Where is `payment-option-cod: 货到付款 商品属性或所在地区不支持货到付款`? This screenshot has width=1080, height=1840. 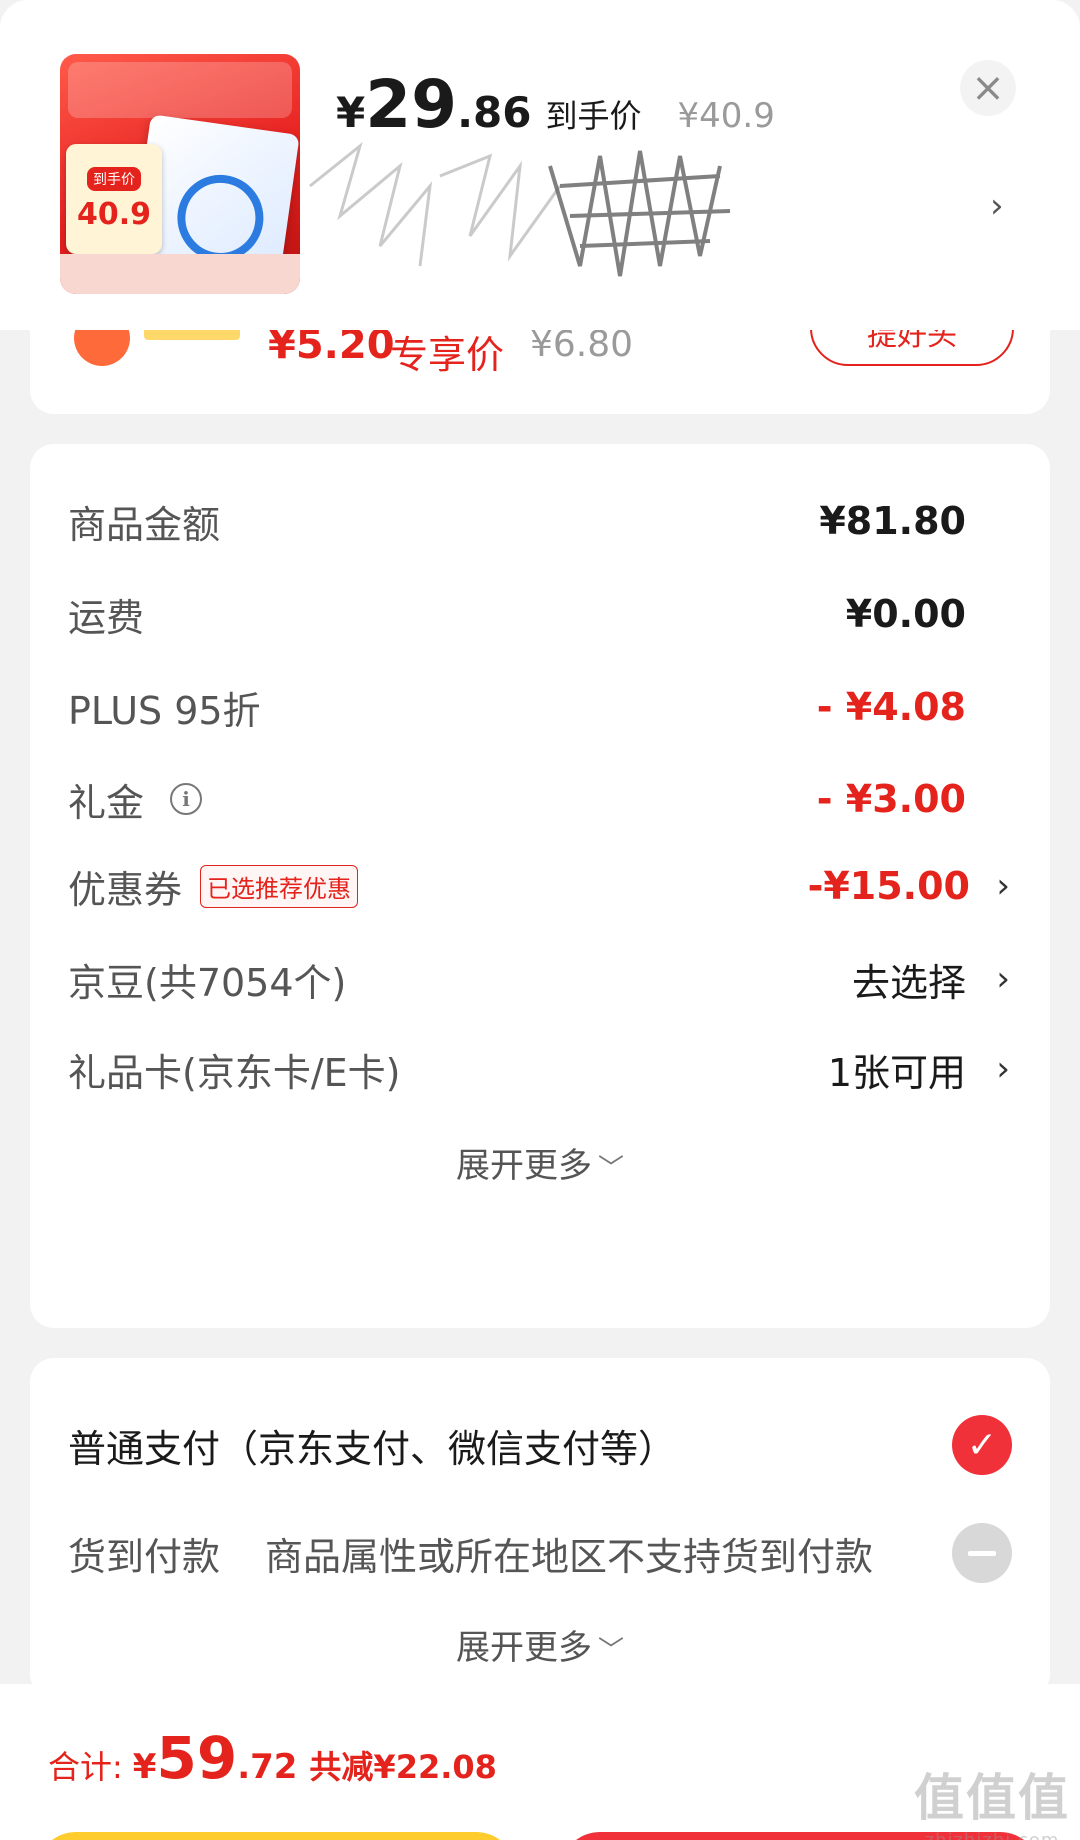
payment-option-cod: 货到付款 商品属性或所在地区不支持货到付款 is located at coordinates (540, 1553).